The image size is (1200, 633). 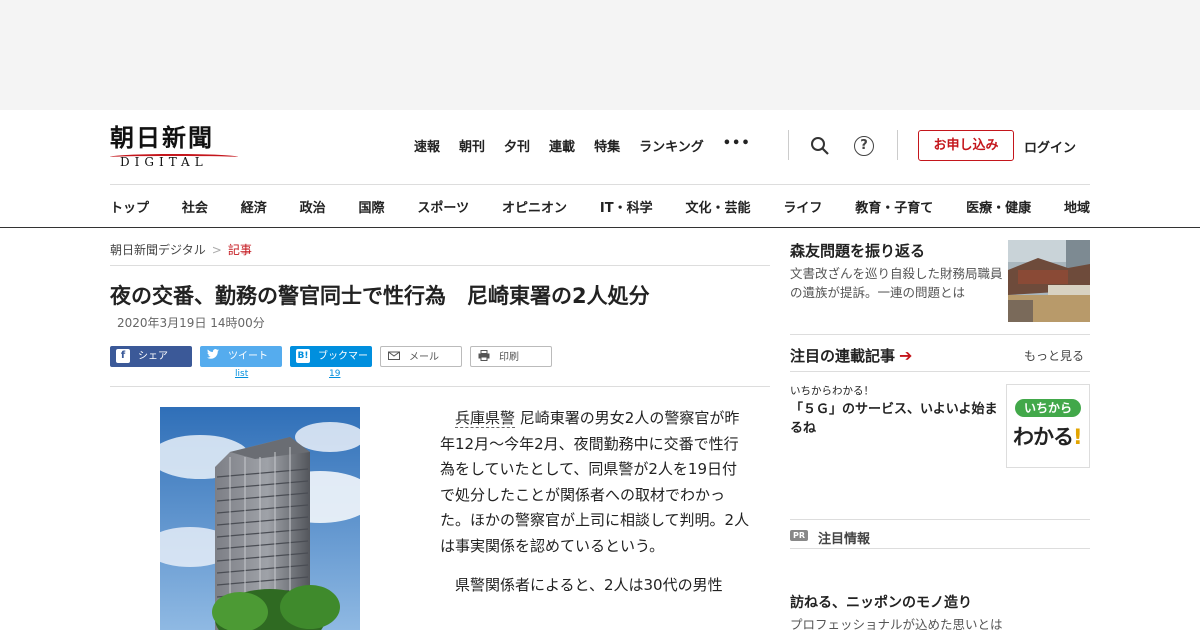 I want to click on mail-share-label: メール, so click(x=424, y=357).